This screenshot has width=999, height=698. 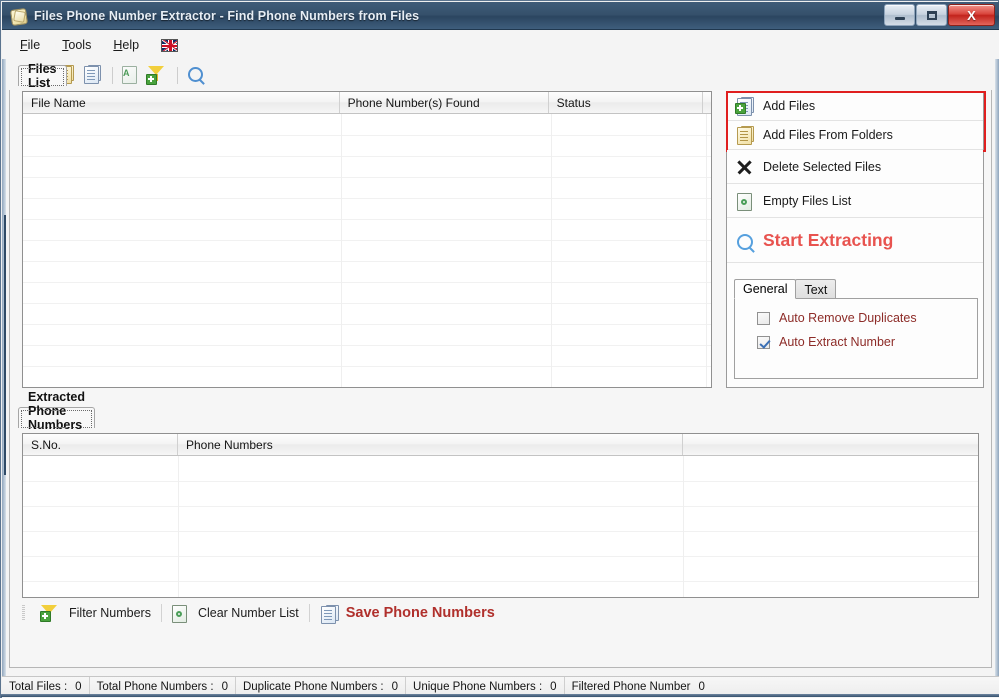 I want to click on start-extracting-button: Start Extracting, so click(x=855, y=240).